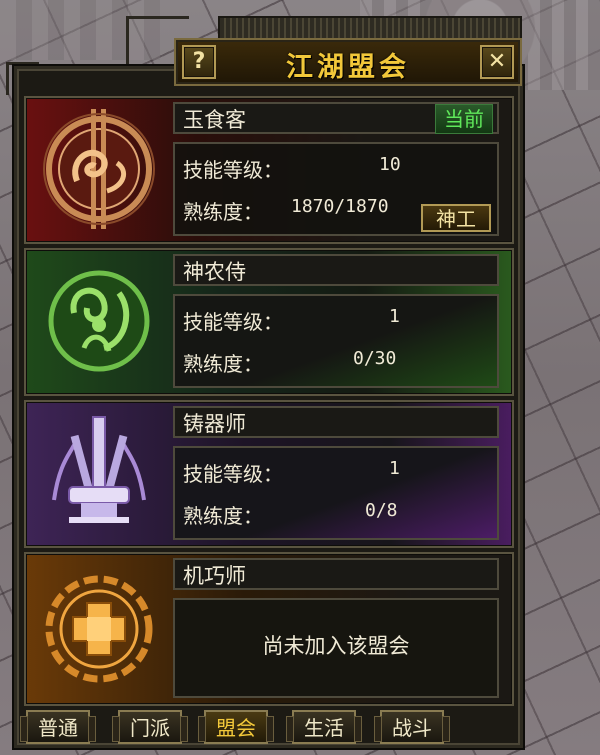 The image size is (600, 755). I want to click on window-title: 江湖盟会, so click(348, 67).